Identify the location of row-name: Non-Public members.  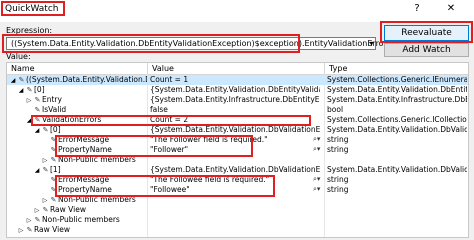
(81, 219).